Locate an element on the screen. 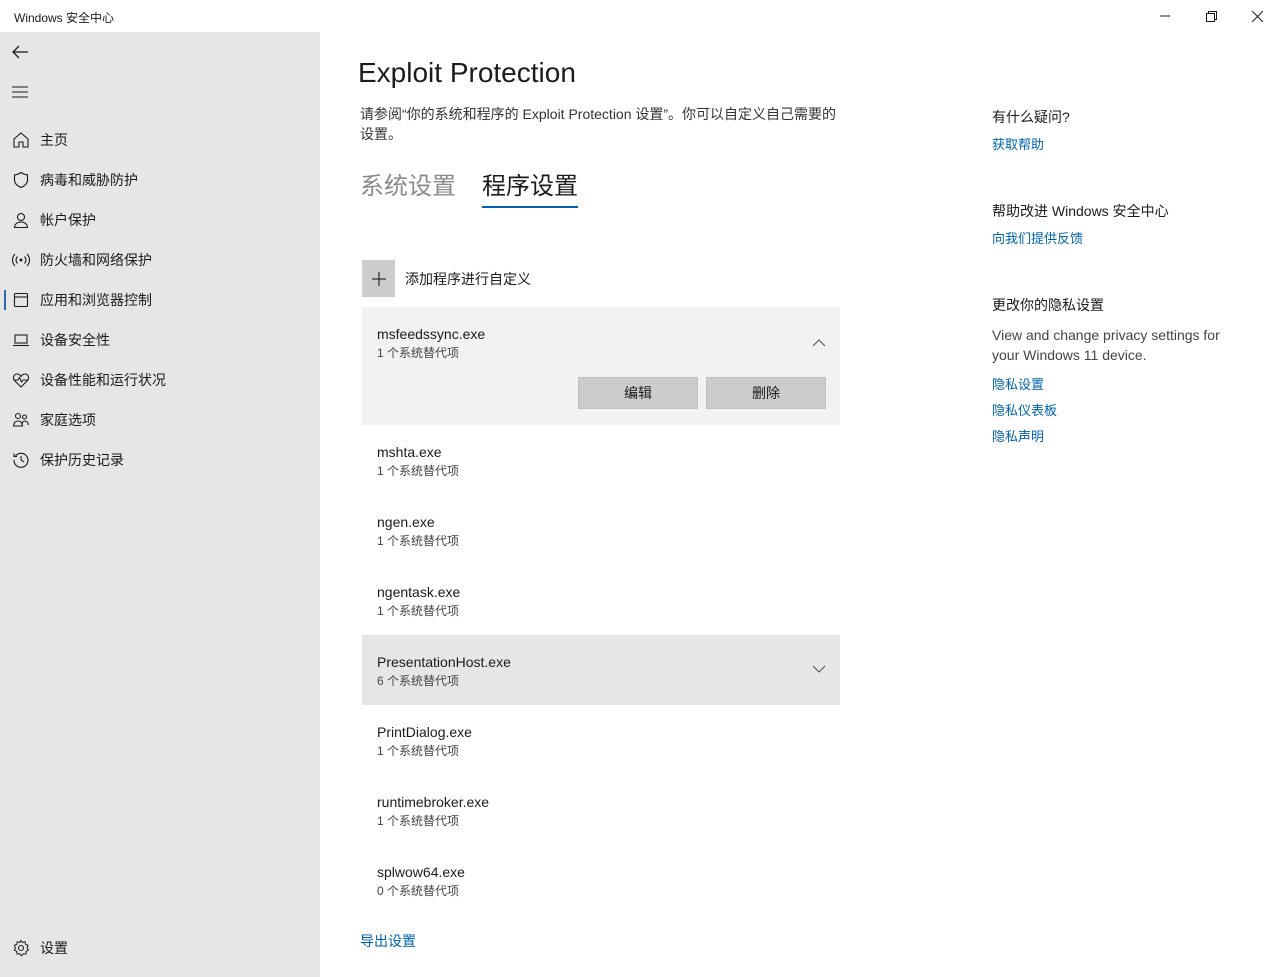 The image size is (1280, 977). app-title: Windows 安全中心 is located at coordinates (64, 18).